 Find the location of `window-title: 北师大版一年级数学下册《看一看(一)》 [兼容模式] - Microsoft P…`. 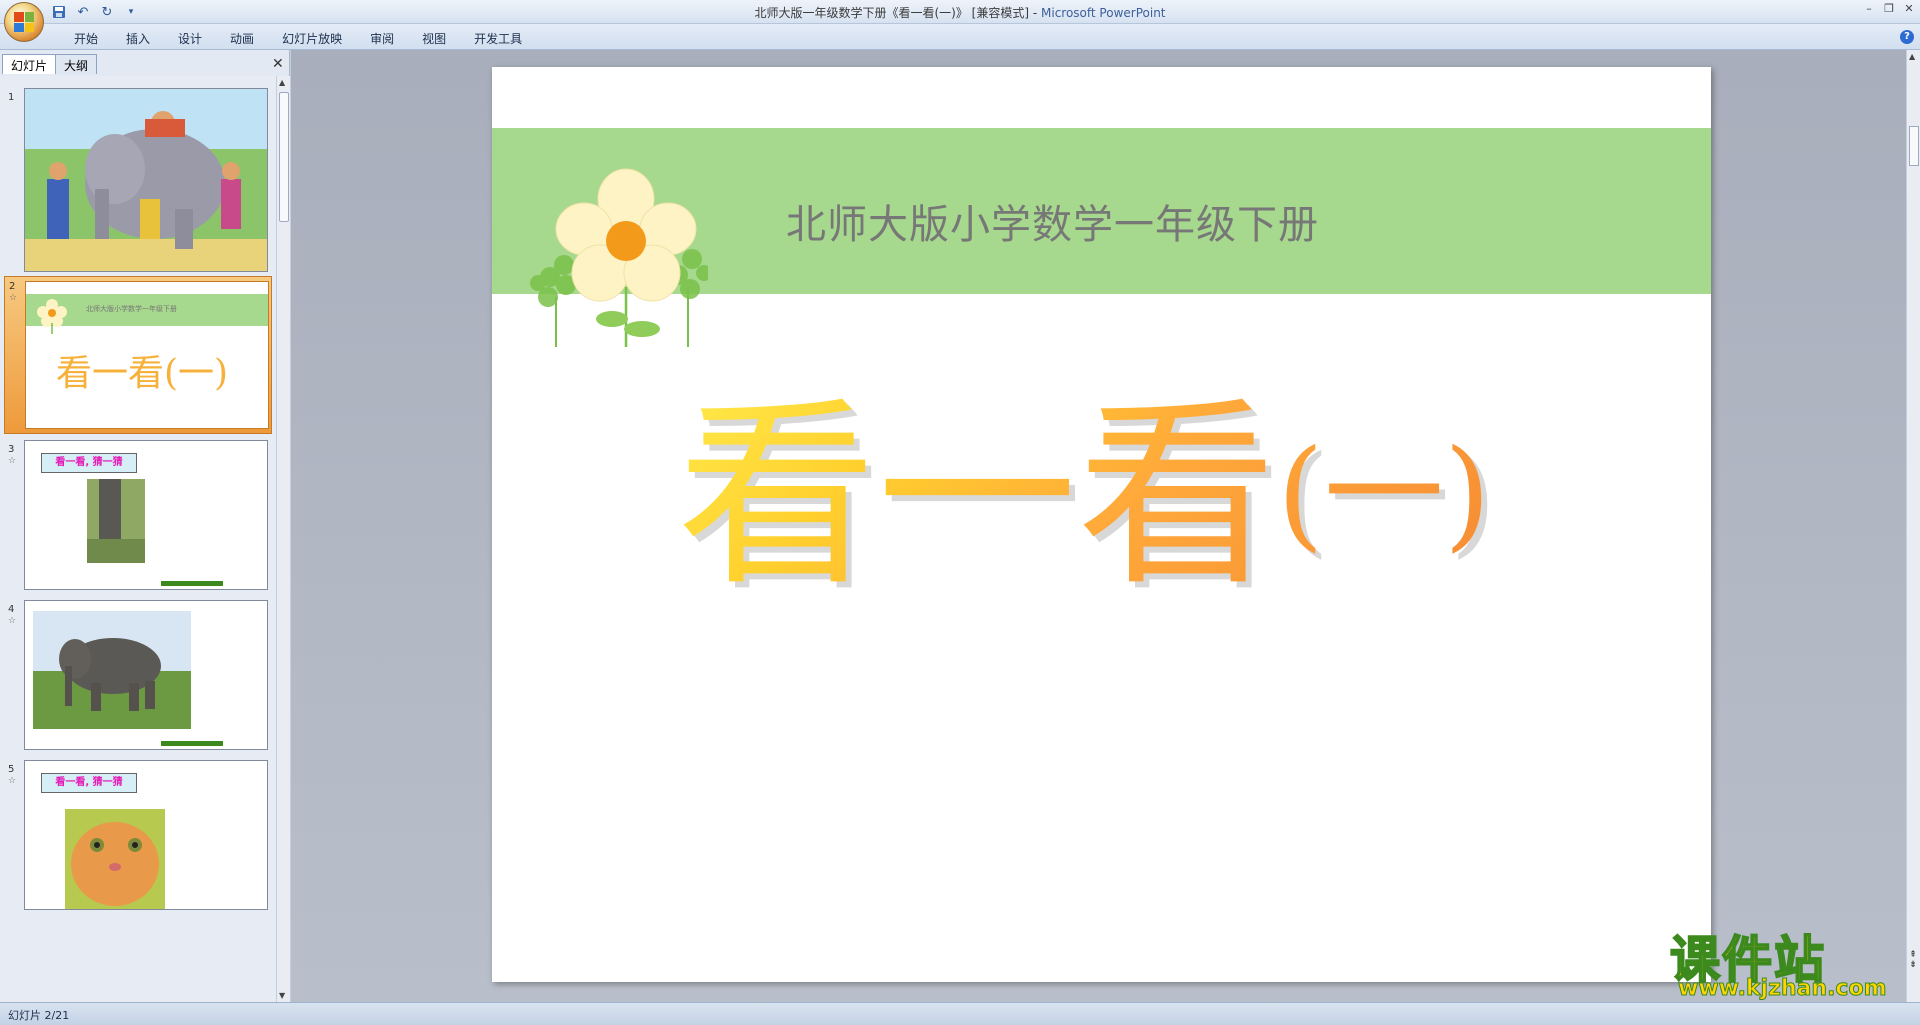

window-title: 北师大版一年级数学下册《看一看(一)》 [兼容模式] - Microsoft P… is located at coordinates (960, 13).